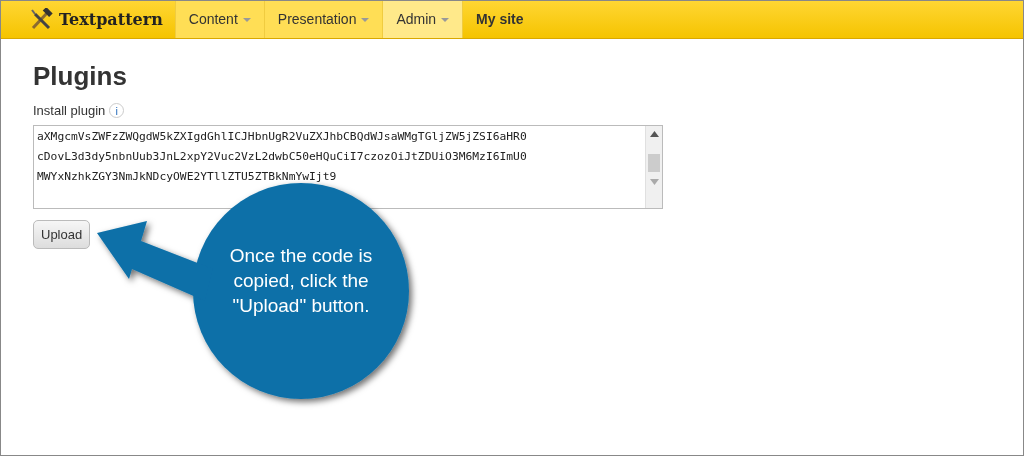  Describe the element at coordinates (69, 111) in the screenshot. I see `field-label: Install plugin` at that location.